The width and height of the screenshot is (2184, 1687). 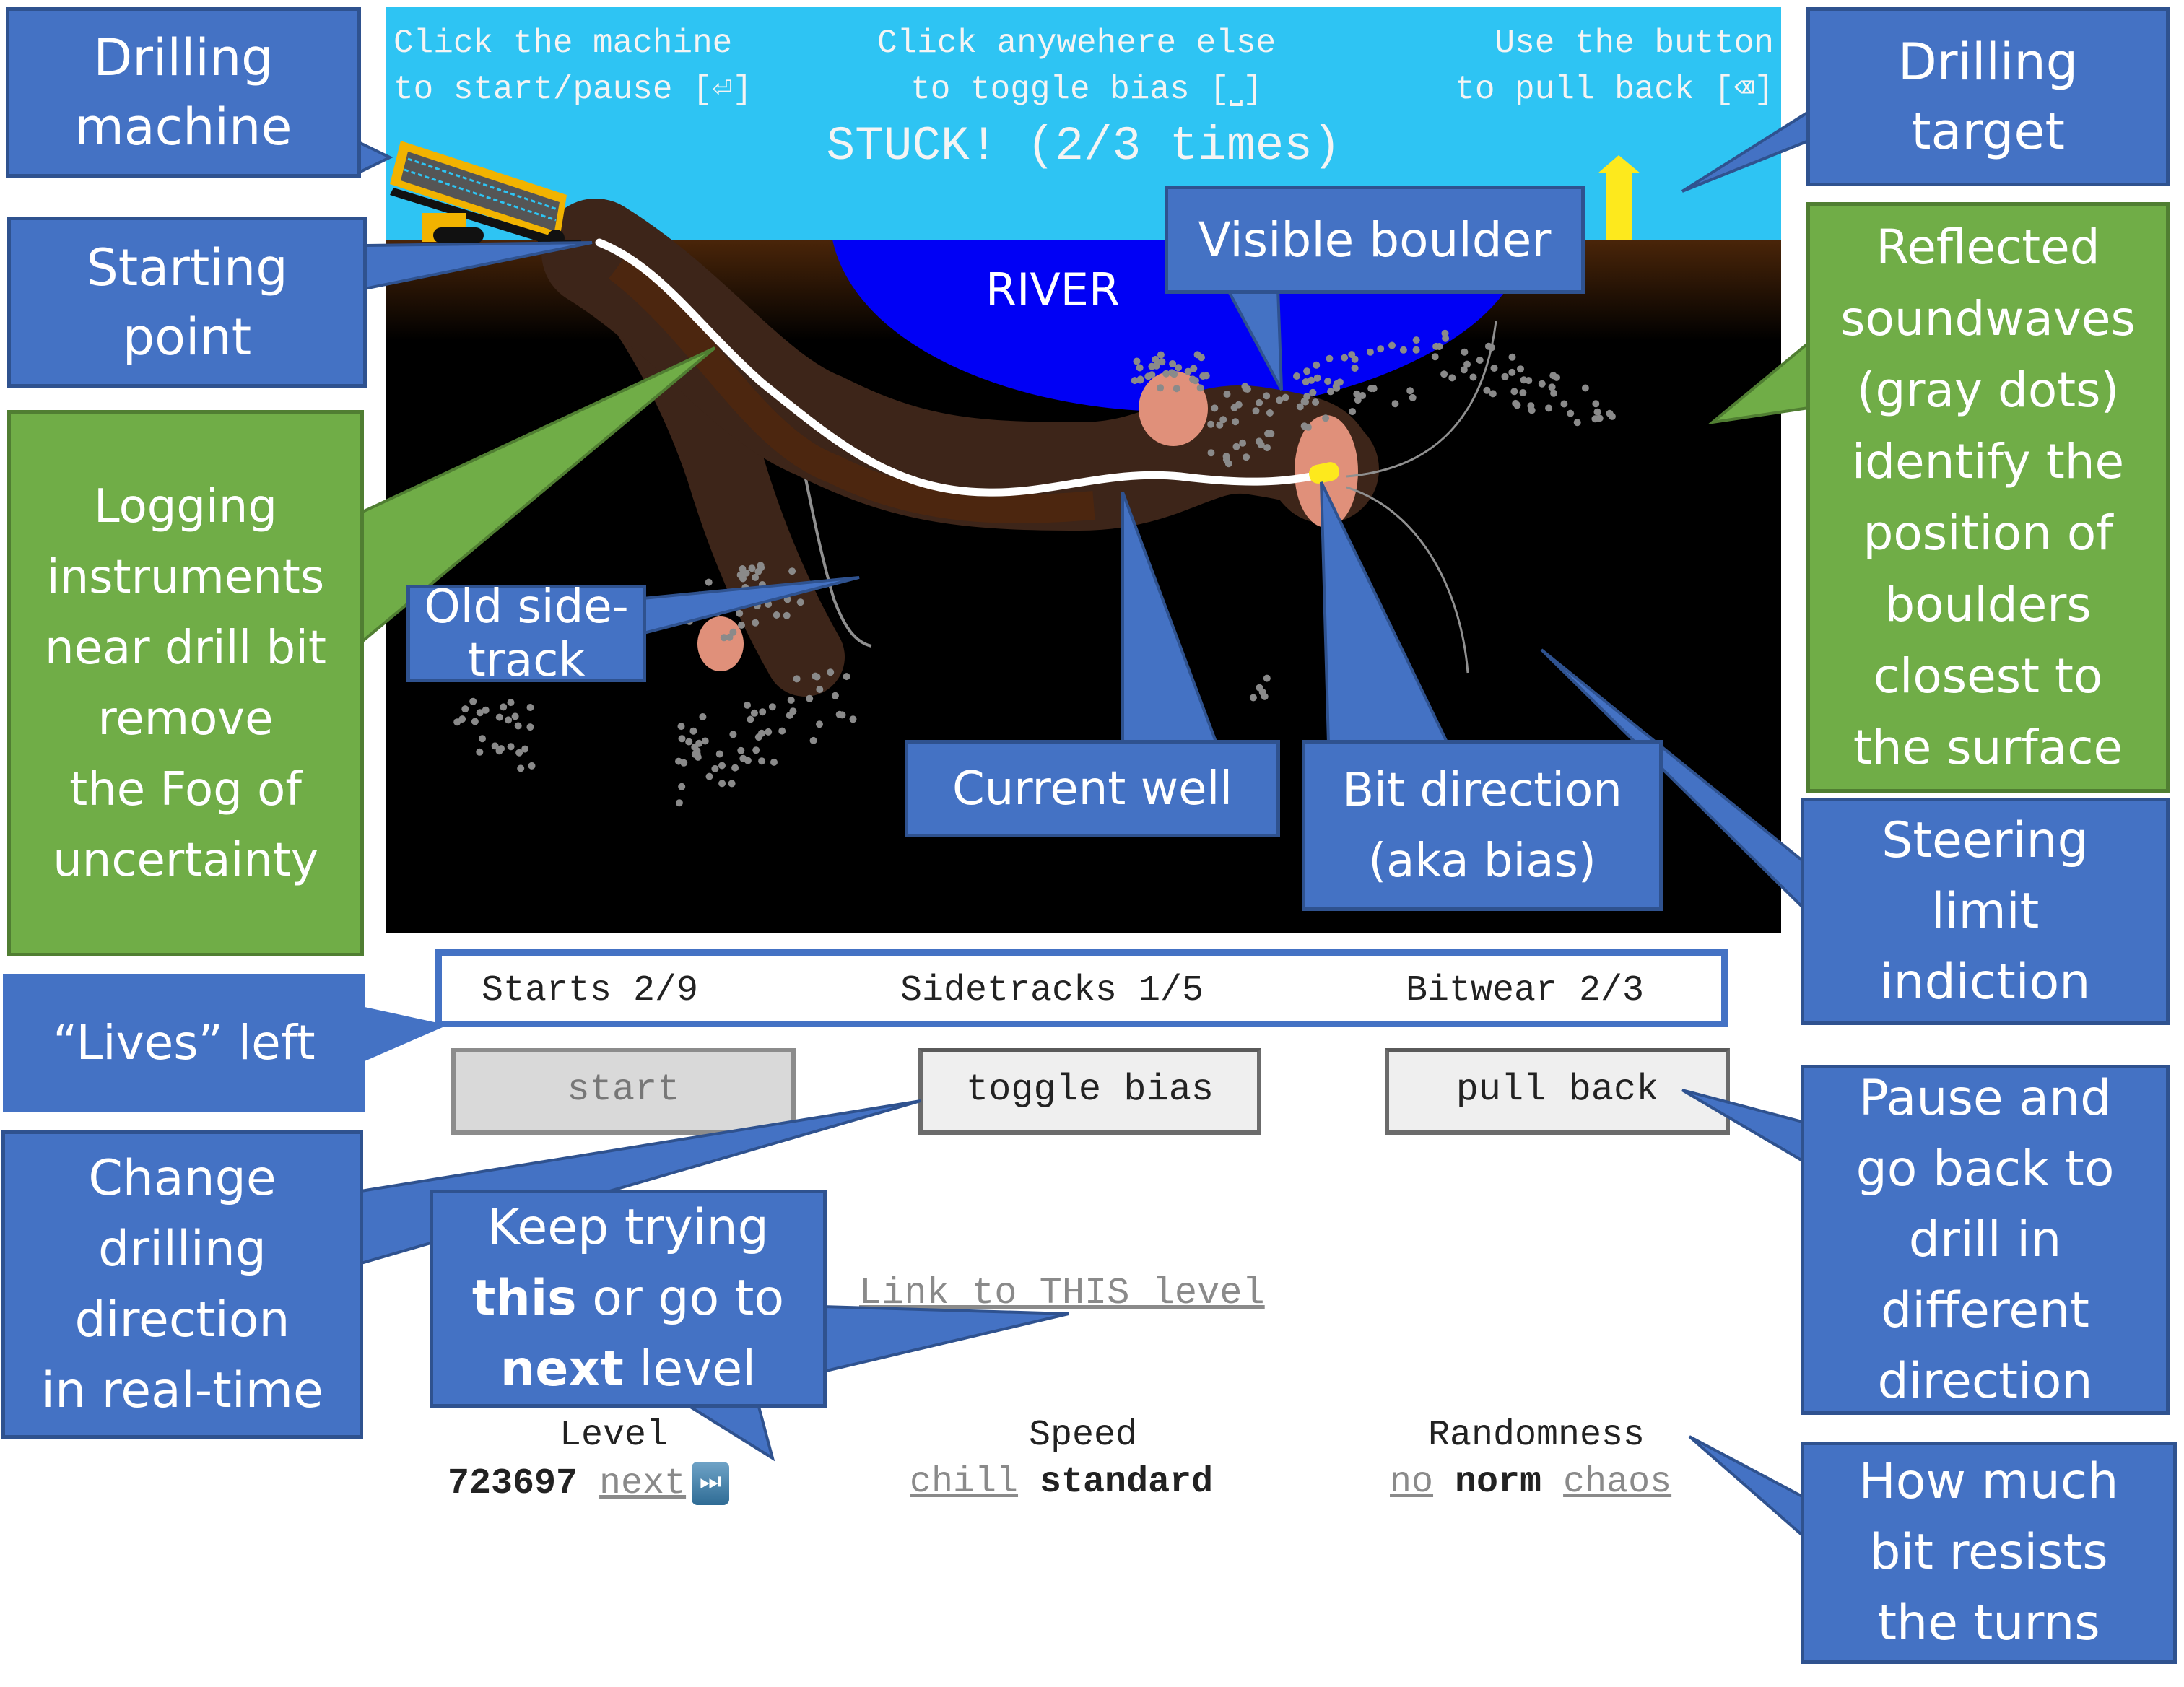 What do you see at coordinates (1482, 825) in the screenshot?
I see `callout-bit-direction-text: Bit direction (aka bias)` at bounding box center [1482, 825].